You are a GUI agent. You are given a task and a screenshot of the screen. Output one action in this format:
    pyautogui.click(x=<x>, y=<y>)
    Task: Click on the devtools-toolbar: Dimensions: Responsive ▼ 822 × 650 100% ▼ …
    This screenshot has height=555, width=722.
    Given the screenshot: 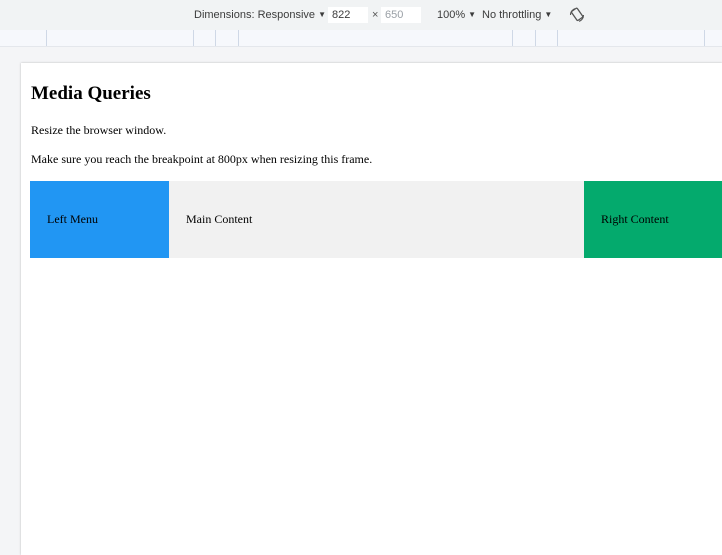 What is the action you would take?
    pyautogui.click(x=361, y=15)
    